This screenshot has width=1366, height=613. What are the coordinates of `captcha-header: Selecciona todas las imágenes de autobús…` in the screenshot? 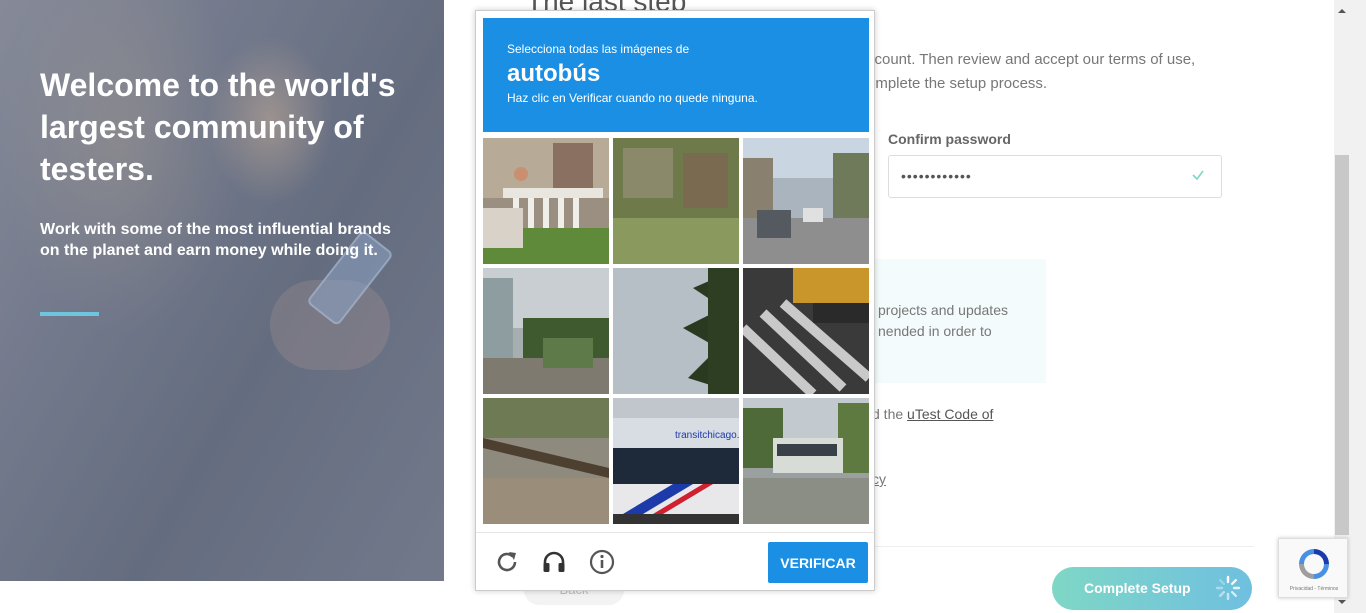 It's located at (676, 75).